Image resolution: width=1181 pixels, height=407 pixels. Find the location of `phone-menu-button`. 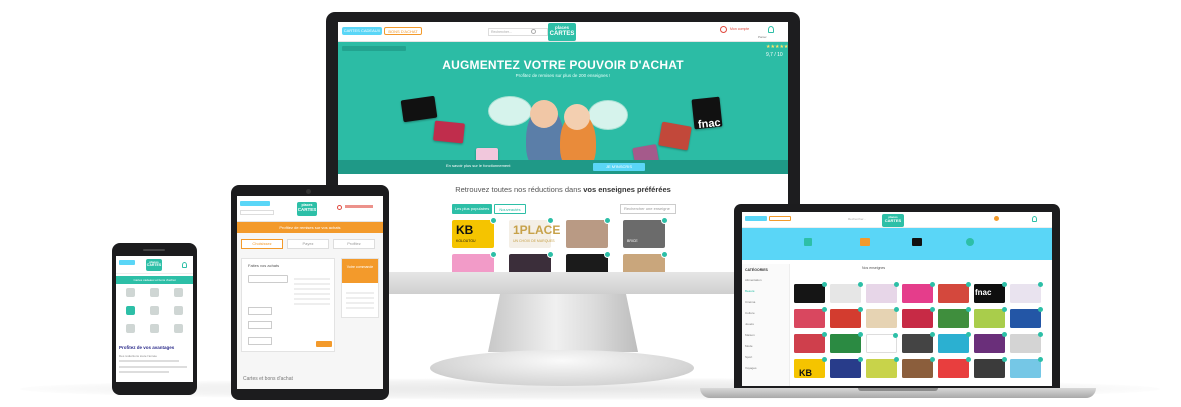

phone-menu-button is located at coordinates (127, 262).